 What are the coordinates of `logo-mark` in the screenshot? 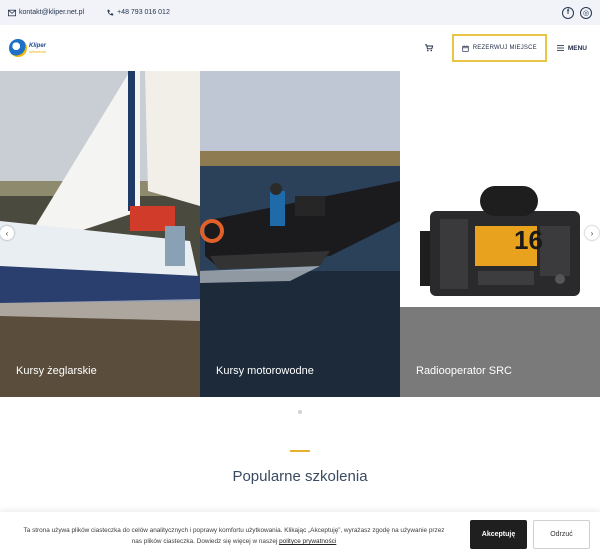 It's located at (18, 48).